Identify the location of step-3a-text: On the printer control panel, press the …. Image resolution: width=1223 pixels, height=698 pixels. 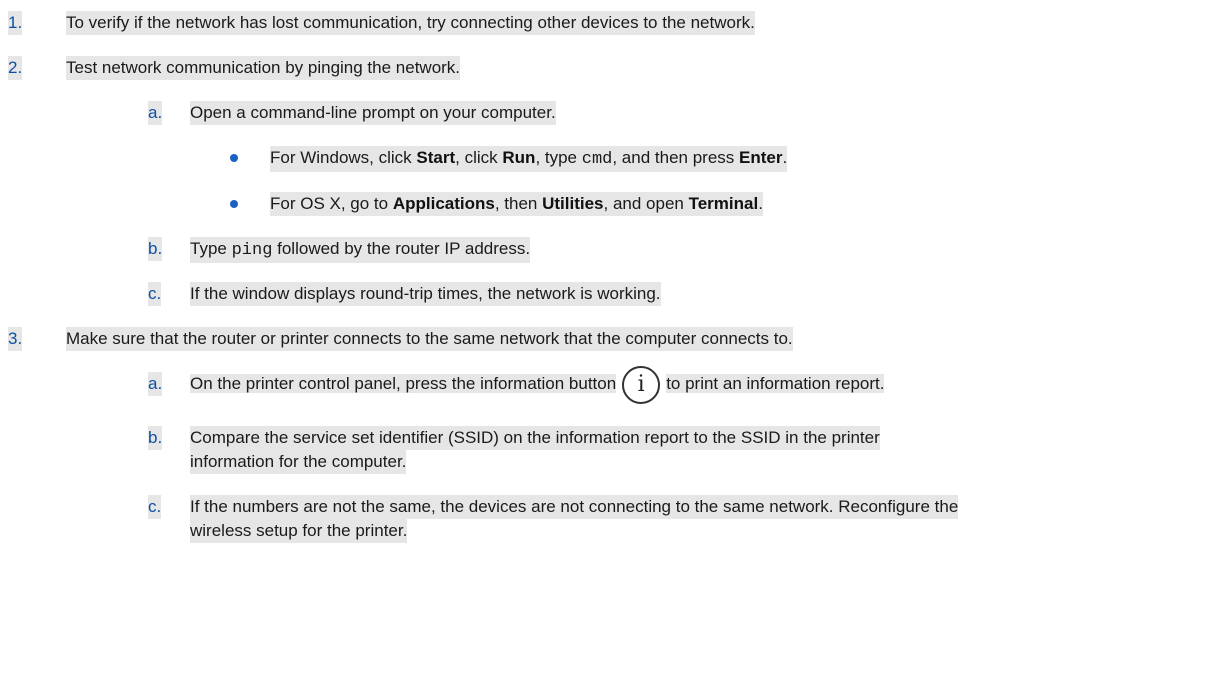
(537, 384).